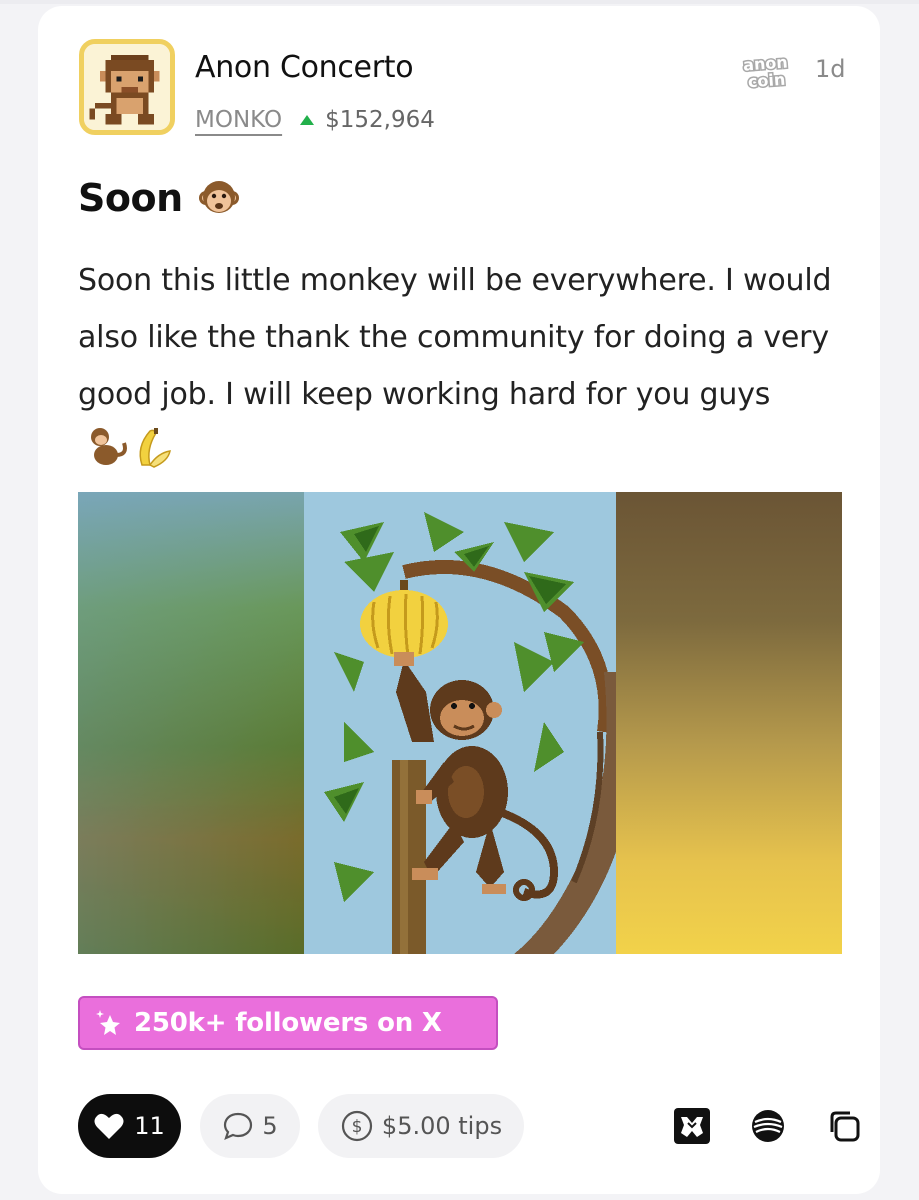 The height and width of the screenshot is (1200, 919). What do you see at coordinates (129, 1126) in the screenshot?
I see `like-button: 11` at bounding box center [129, 1126].